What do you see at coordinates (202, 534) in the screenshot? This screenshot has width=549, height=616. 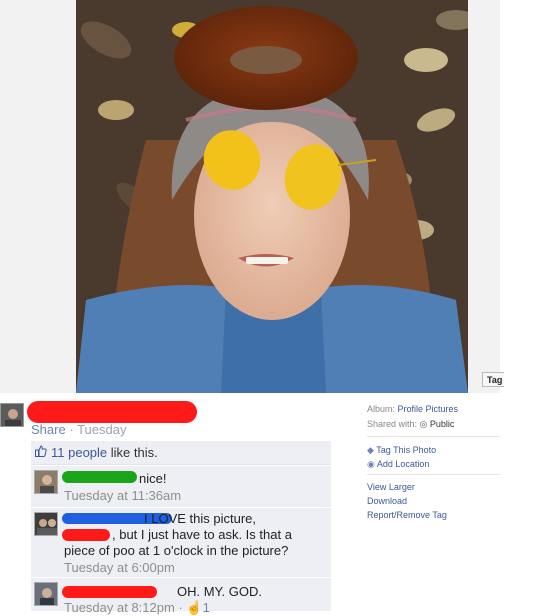 I see `comment-text-line-2: , but I just have to ask. Is that a` at bounding box center [202, 534].